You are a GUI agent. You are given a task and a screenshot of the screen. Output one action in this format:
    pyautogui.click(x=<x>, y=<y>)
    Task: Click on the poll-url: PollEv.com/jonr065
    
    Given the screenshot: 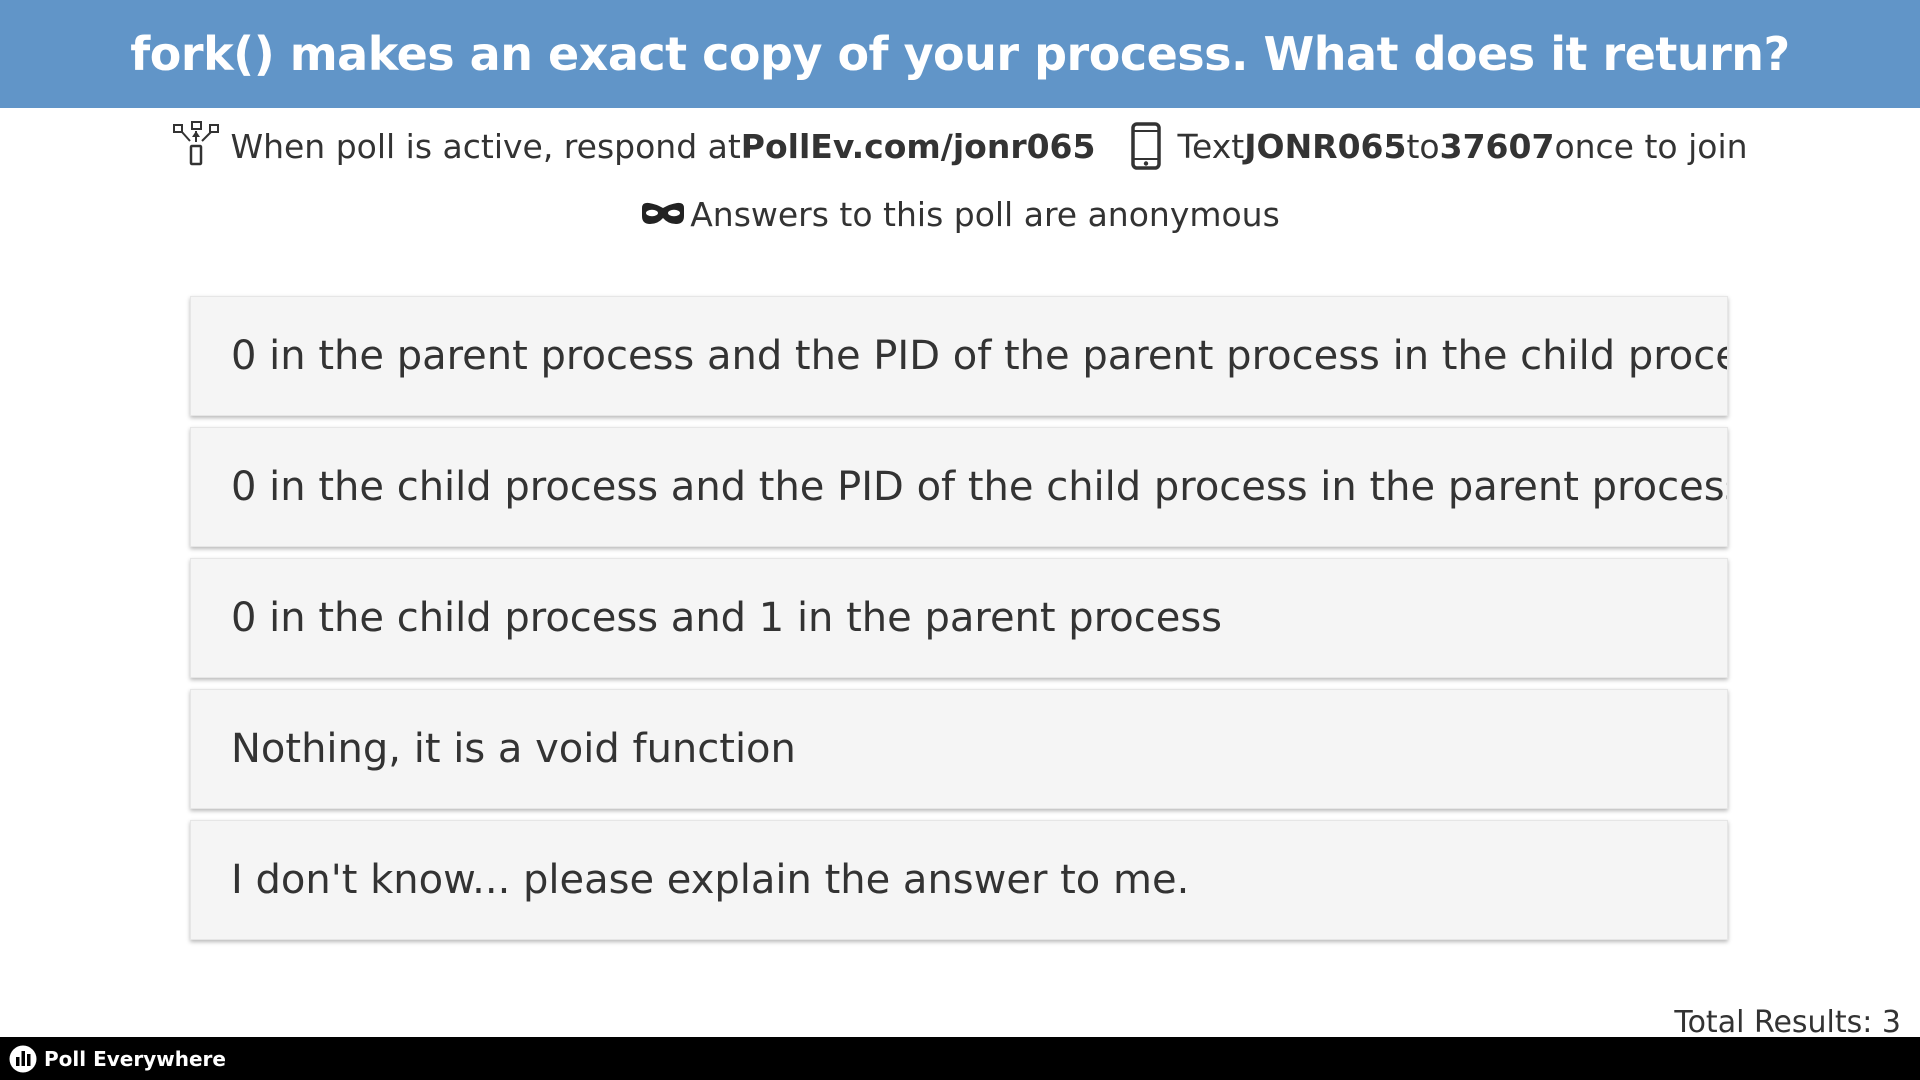 What is the action you would take?
    pyautogui.click(x=918, y=146)
    